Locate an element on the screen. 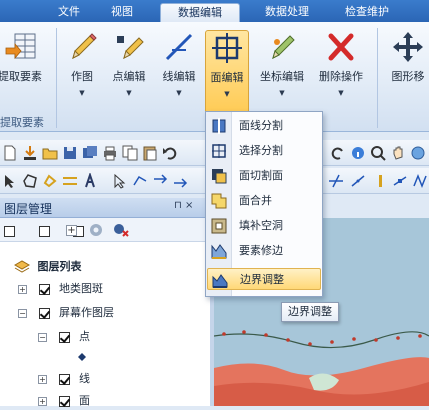  continue-line-icon is located at coordinates (160, 181).